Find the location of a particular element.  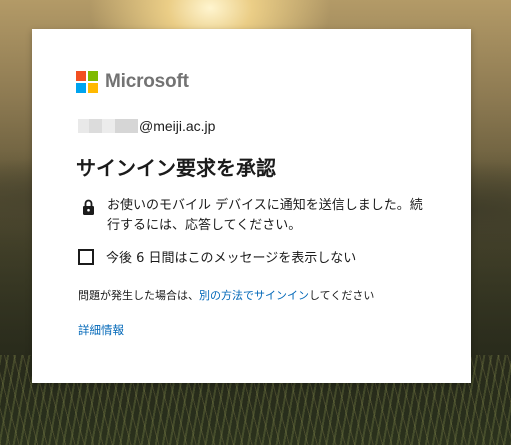

brand-name: Microsoft is located at coordinates (147, 81).